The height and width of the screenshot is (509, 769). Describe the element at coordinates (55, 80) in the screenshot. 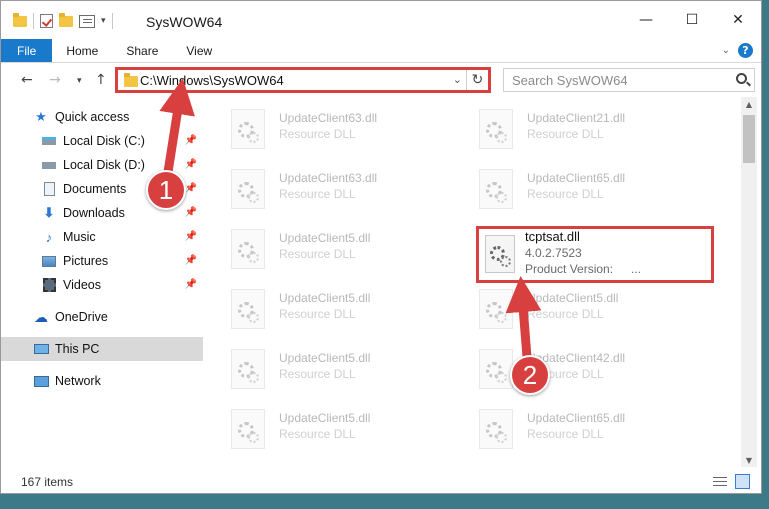

I see `forward-arrow-icon: →` at that location.